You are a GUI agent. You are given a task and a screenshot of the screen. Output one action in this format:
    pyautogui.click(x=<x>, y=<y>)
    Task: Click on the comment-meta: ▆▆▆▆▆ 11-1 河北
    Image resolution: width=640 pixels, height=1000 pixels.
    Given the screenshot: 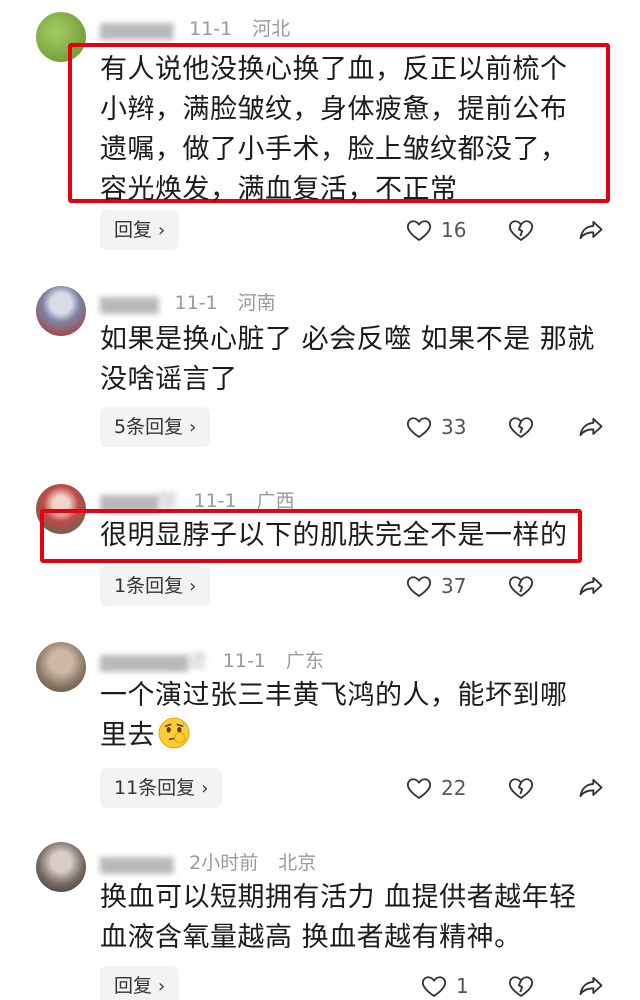 What is the action you would take?
    pyautogui.click(x=202, y=27)
    